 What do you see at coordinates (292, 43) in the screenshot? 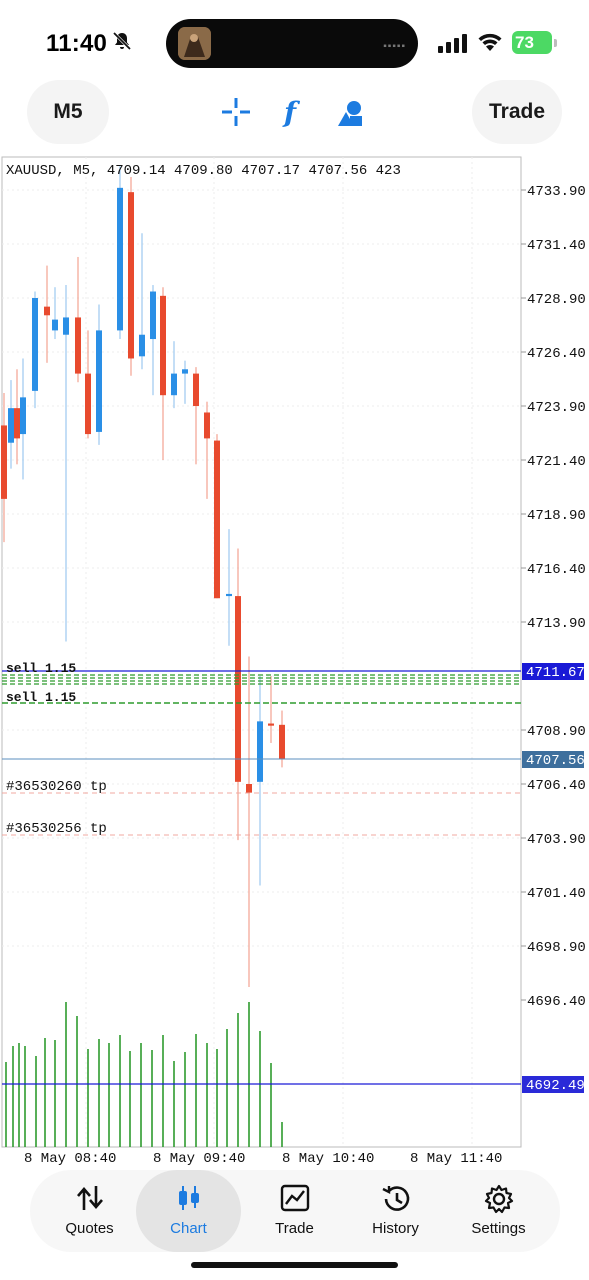
I see `dynamic-island: ▪▪▪▪▪` at bounding box center [292, 43].